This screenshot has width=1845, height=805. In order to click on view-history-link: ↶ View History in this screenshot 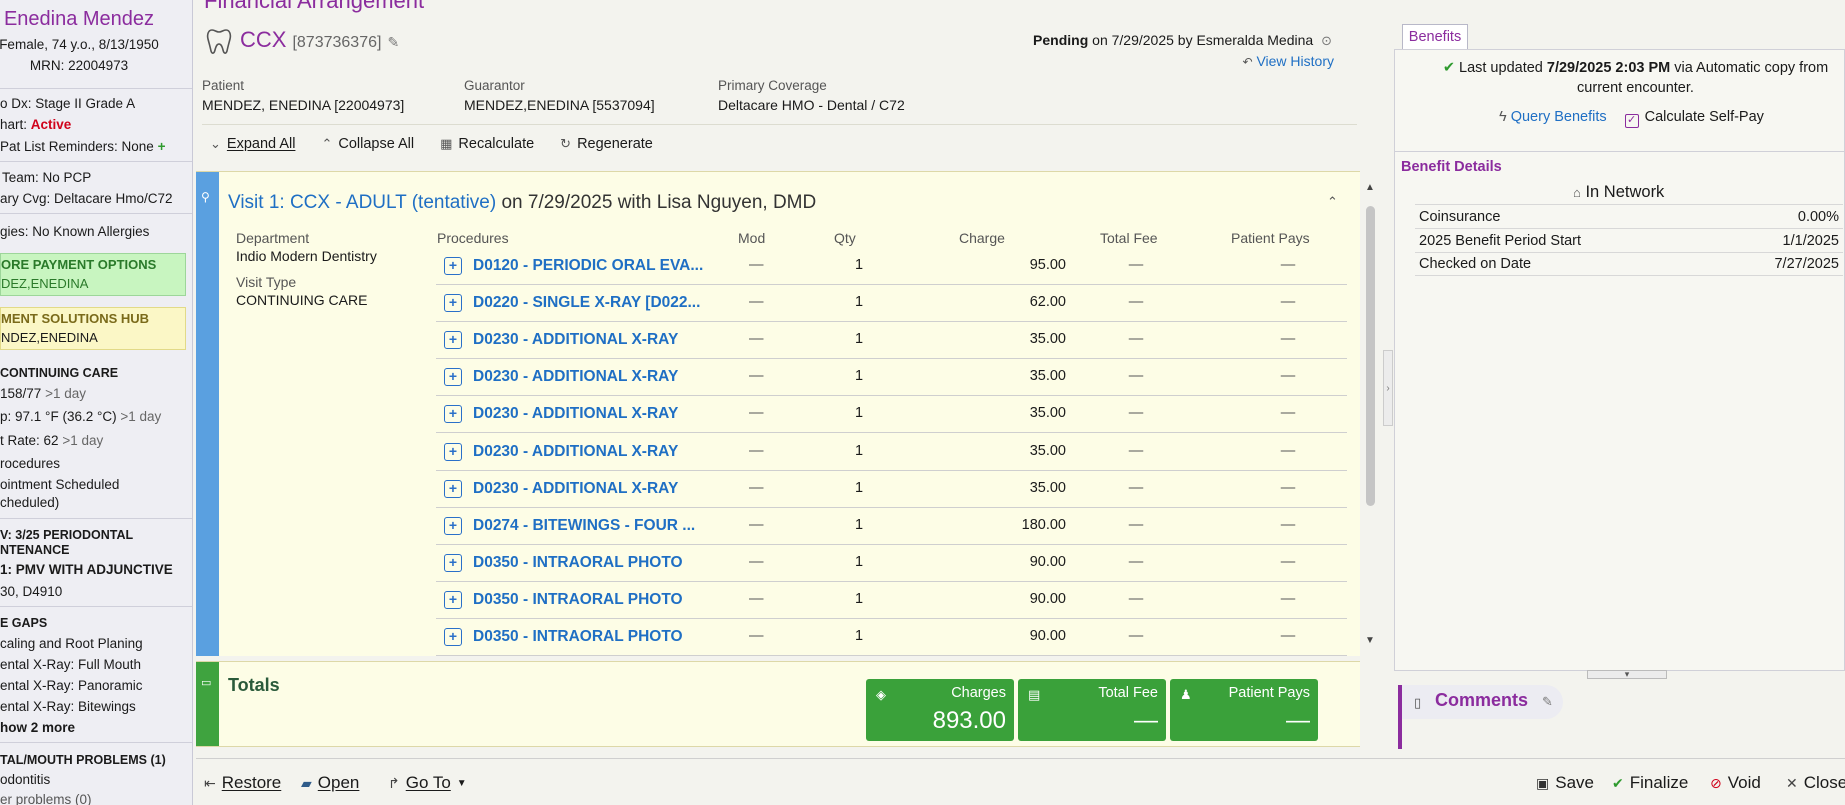, I will do `click(1289, 61)`.